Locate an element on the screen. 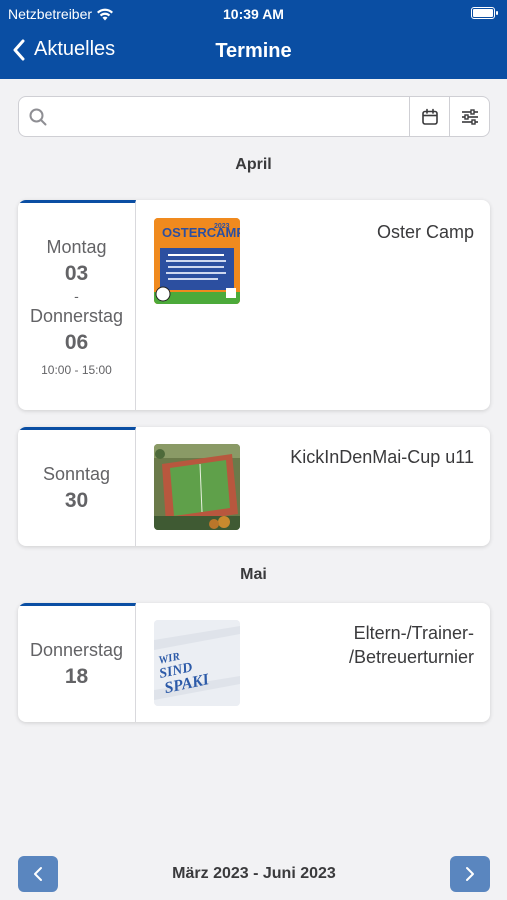 This screenshot has width=507, height=900. date-dash: - is located at coordinates (76, 295).